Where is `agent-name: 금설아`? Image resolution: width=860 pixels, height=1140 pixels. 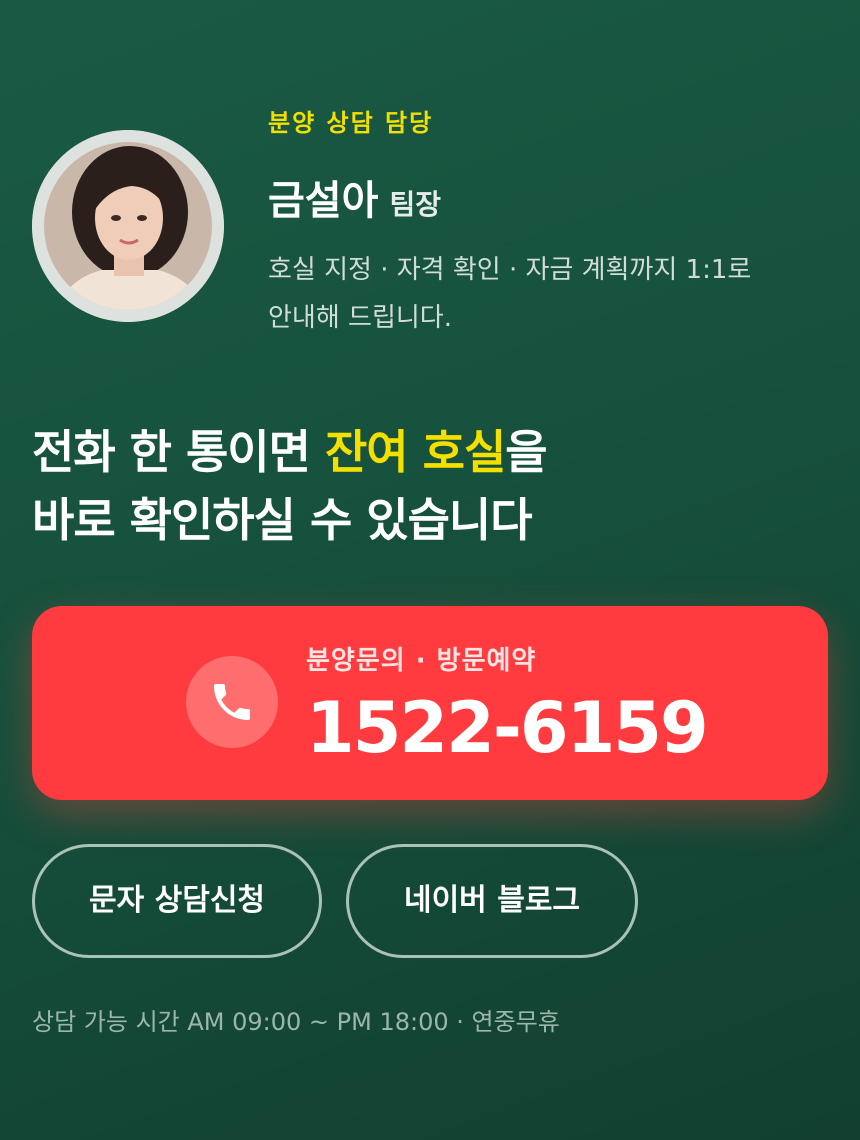
agent-name: 금설아 is located at coordinates (323, 201).